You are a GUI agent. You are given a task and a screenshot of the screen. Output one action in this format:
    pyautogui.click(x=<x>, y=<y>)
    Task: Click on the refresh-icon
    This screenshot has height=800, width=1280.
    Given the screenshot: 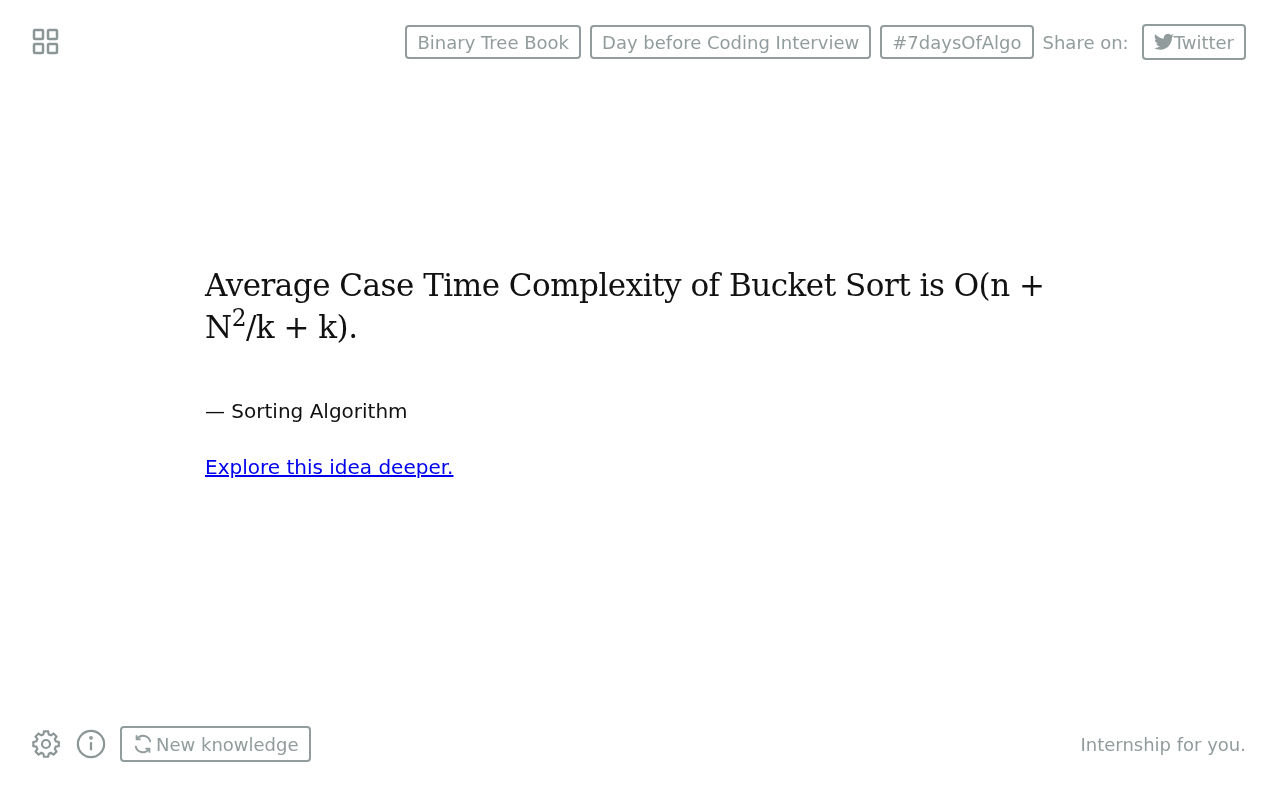 What is the action you would take?
    pyautogui.click(x=143, y=744)
    